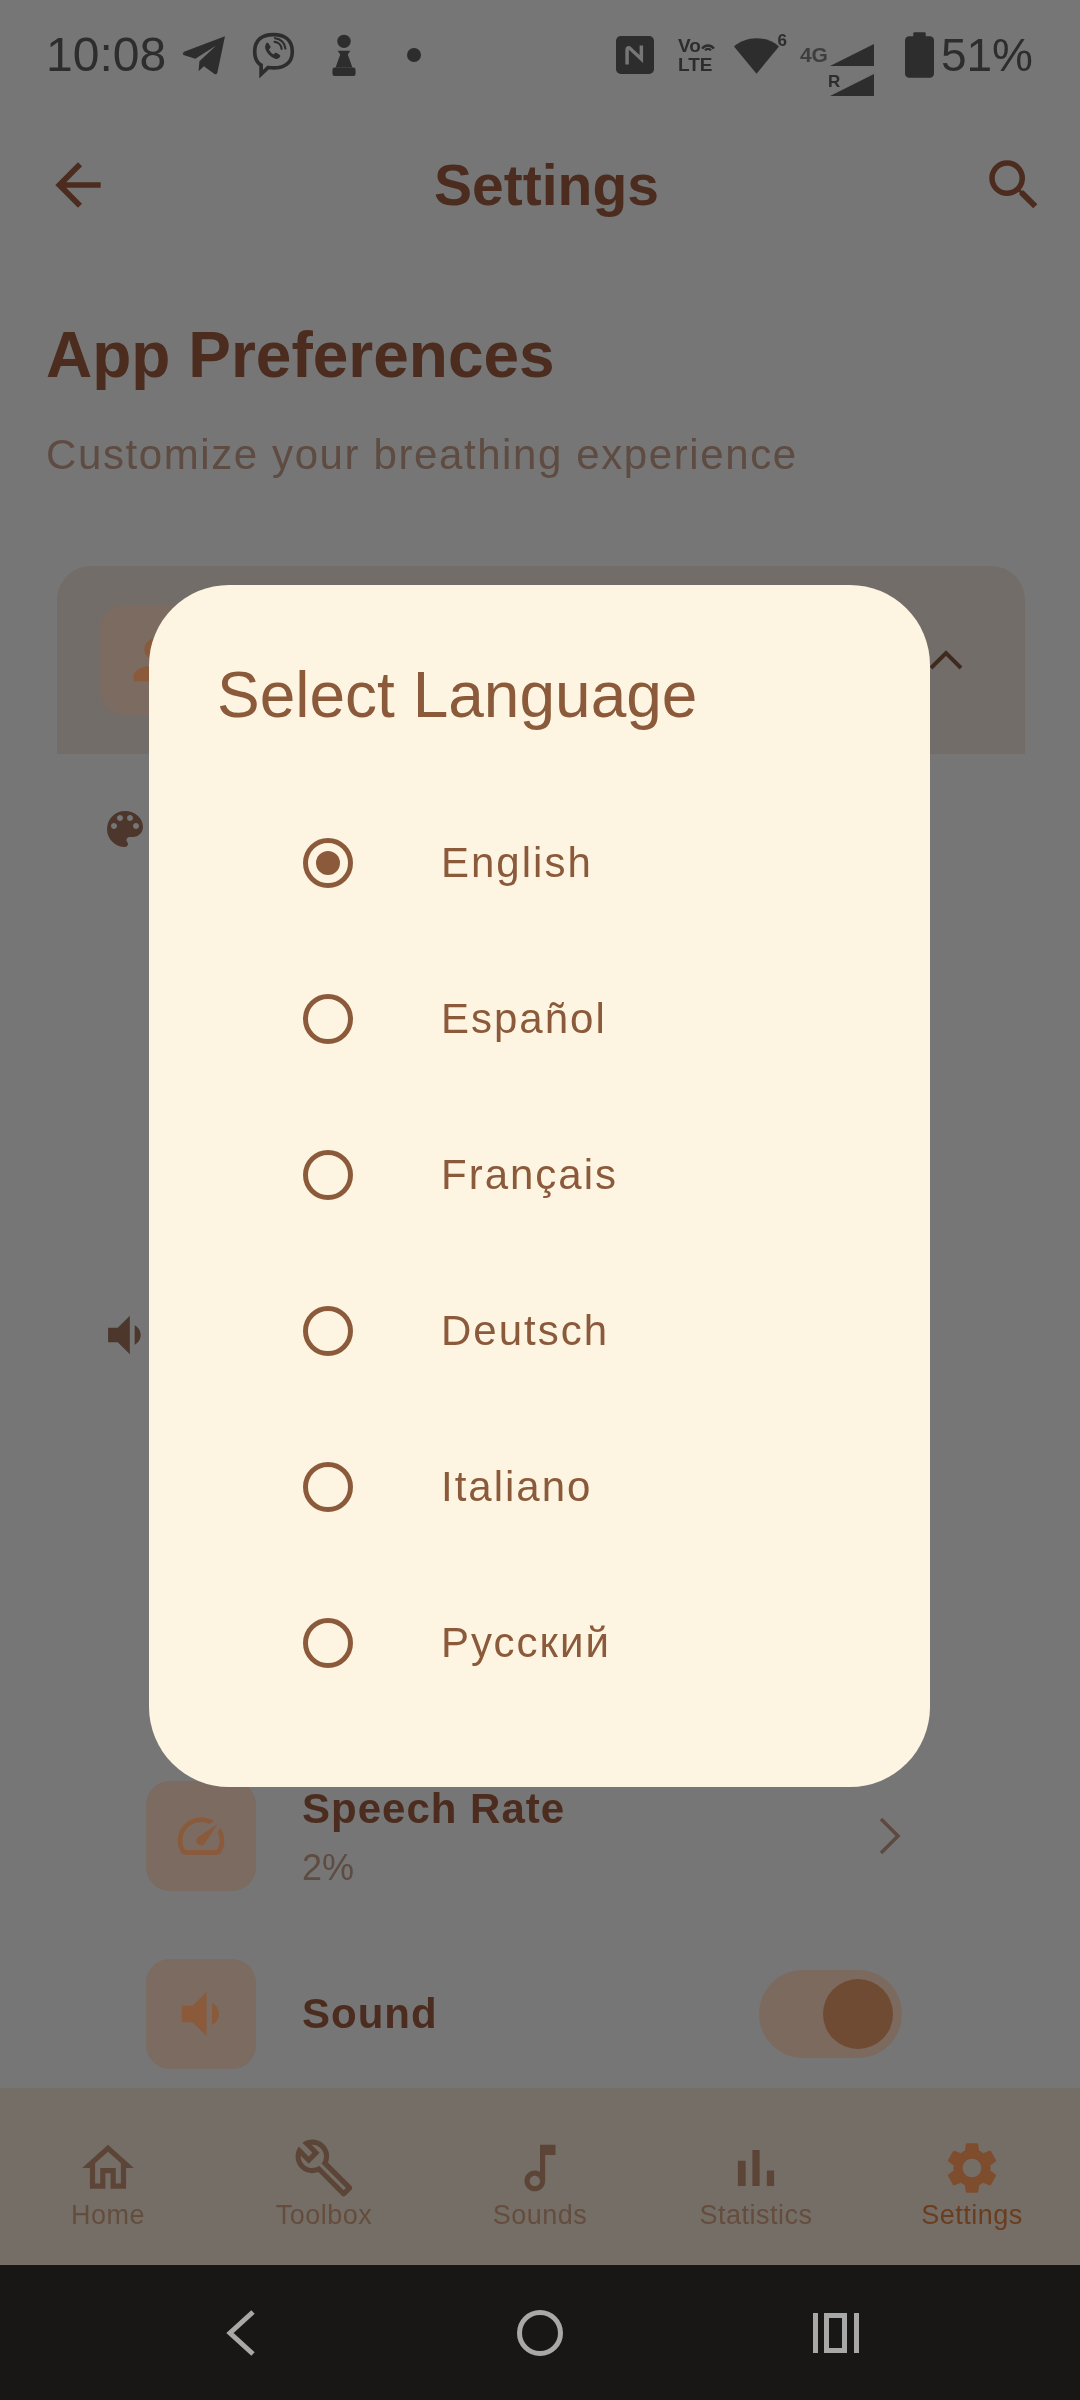 The image size is (1080, 2400). I want to click on language-option: Русский, so click(539, 1643).